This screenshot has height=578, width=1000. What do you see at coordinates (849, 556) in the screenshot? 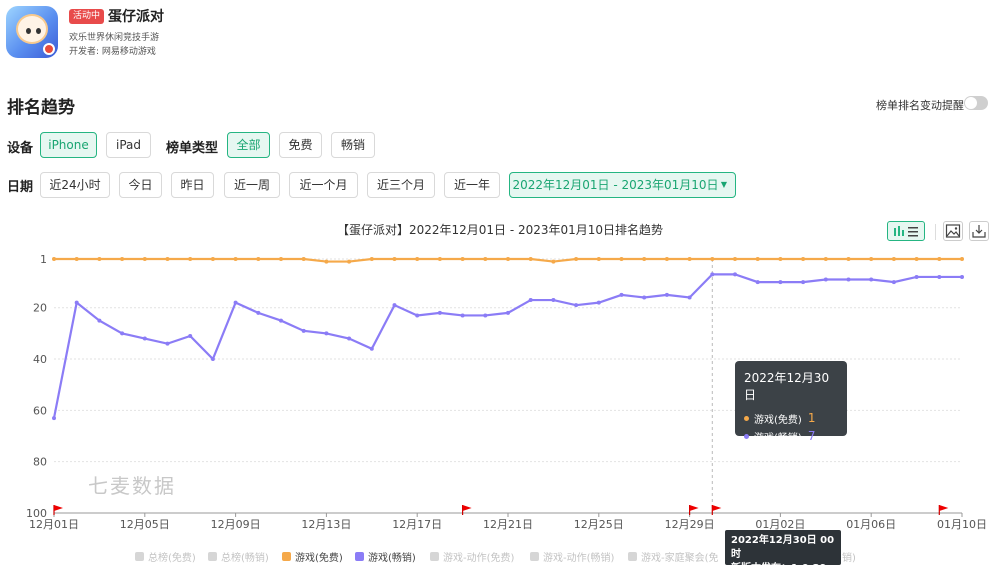
I see `legend-item: 销)` at bounding box center [849, 556].